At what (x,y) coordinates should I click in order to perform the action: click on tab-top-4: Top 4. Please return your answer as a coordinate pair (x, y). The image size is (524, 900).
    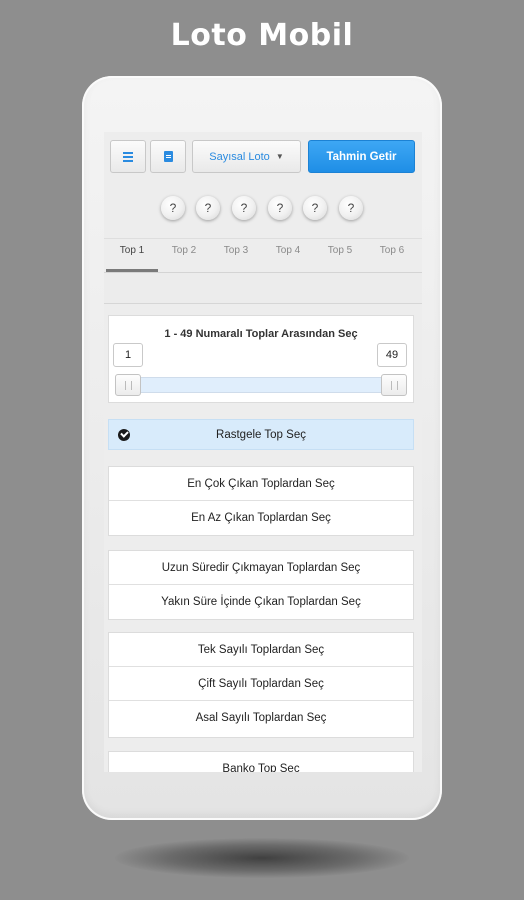
    Looking at the image, I should click on (288, 255).